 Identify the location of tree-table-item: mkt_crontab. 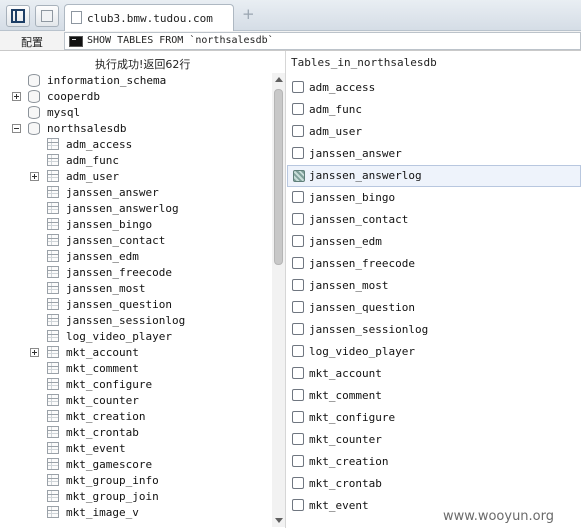
(136, 433).